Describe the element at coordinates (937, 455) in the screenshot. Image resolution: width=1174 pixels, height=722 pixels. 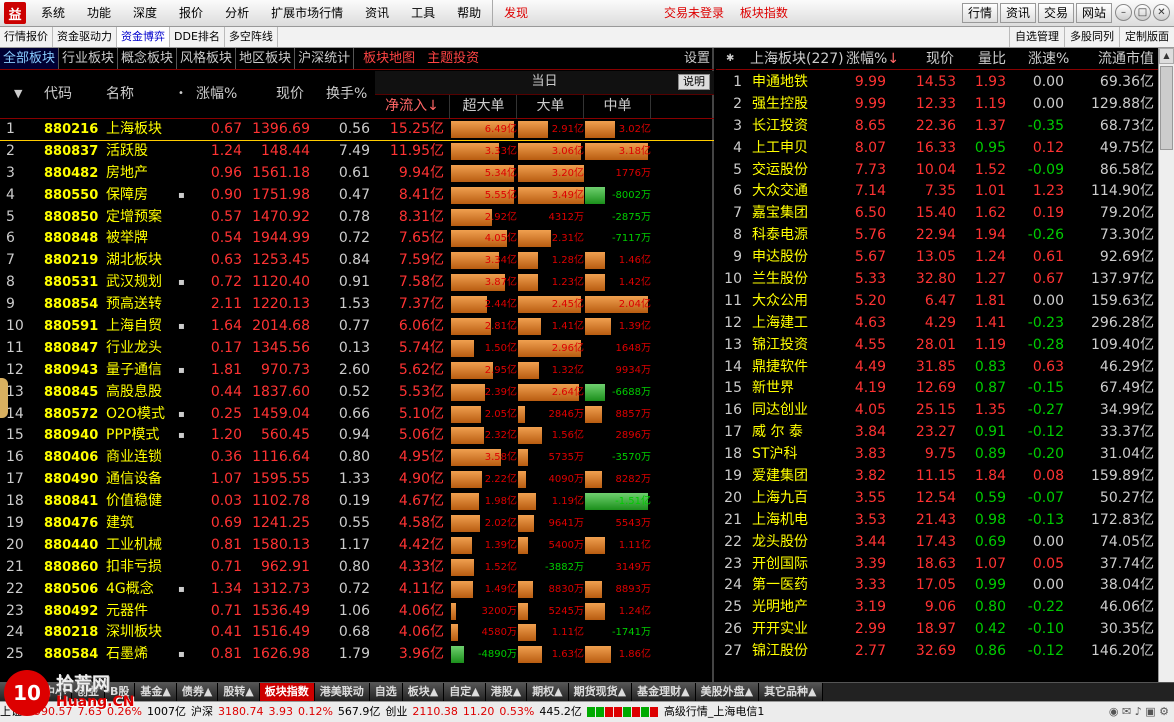
I see `list-item: 18 ST沪科 3.83 9.75 0.89 -0.20 31.04亿` at that location.